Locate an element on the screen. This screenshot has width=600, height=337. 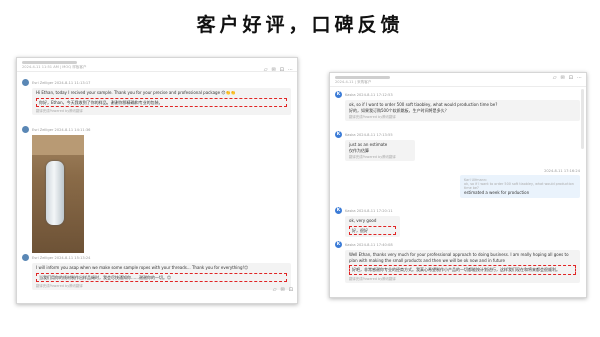
chat-header-subtitle: 2024-4-11 | 采购客户 is located at coordinates (353, 82).